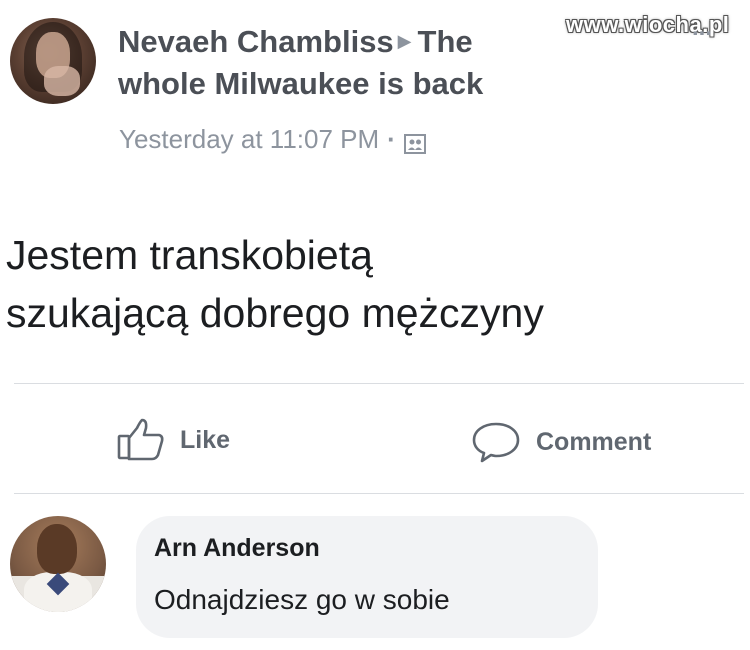 The width and height of the screenshot is (750, 650). I want to click on comment-text: Odnajdziesz go w sobie, so click(302, 599).